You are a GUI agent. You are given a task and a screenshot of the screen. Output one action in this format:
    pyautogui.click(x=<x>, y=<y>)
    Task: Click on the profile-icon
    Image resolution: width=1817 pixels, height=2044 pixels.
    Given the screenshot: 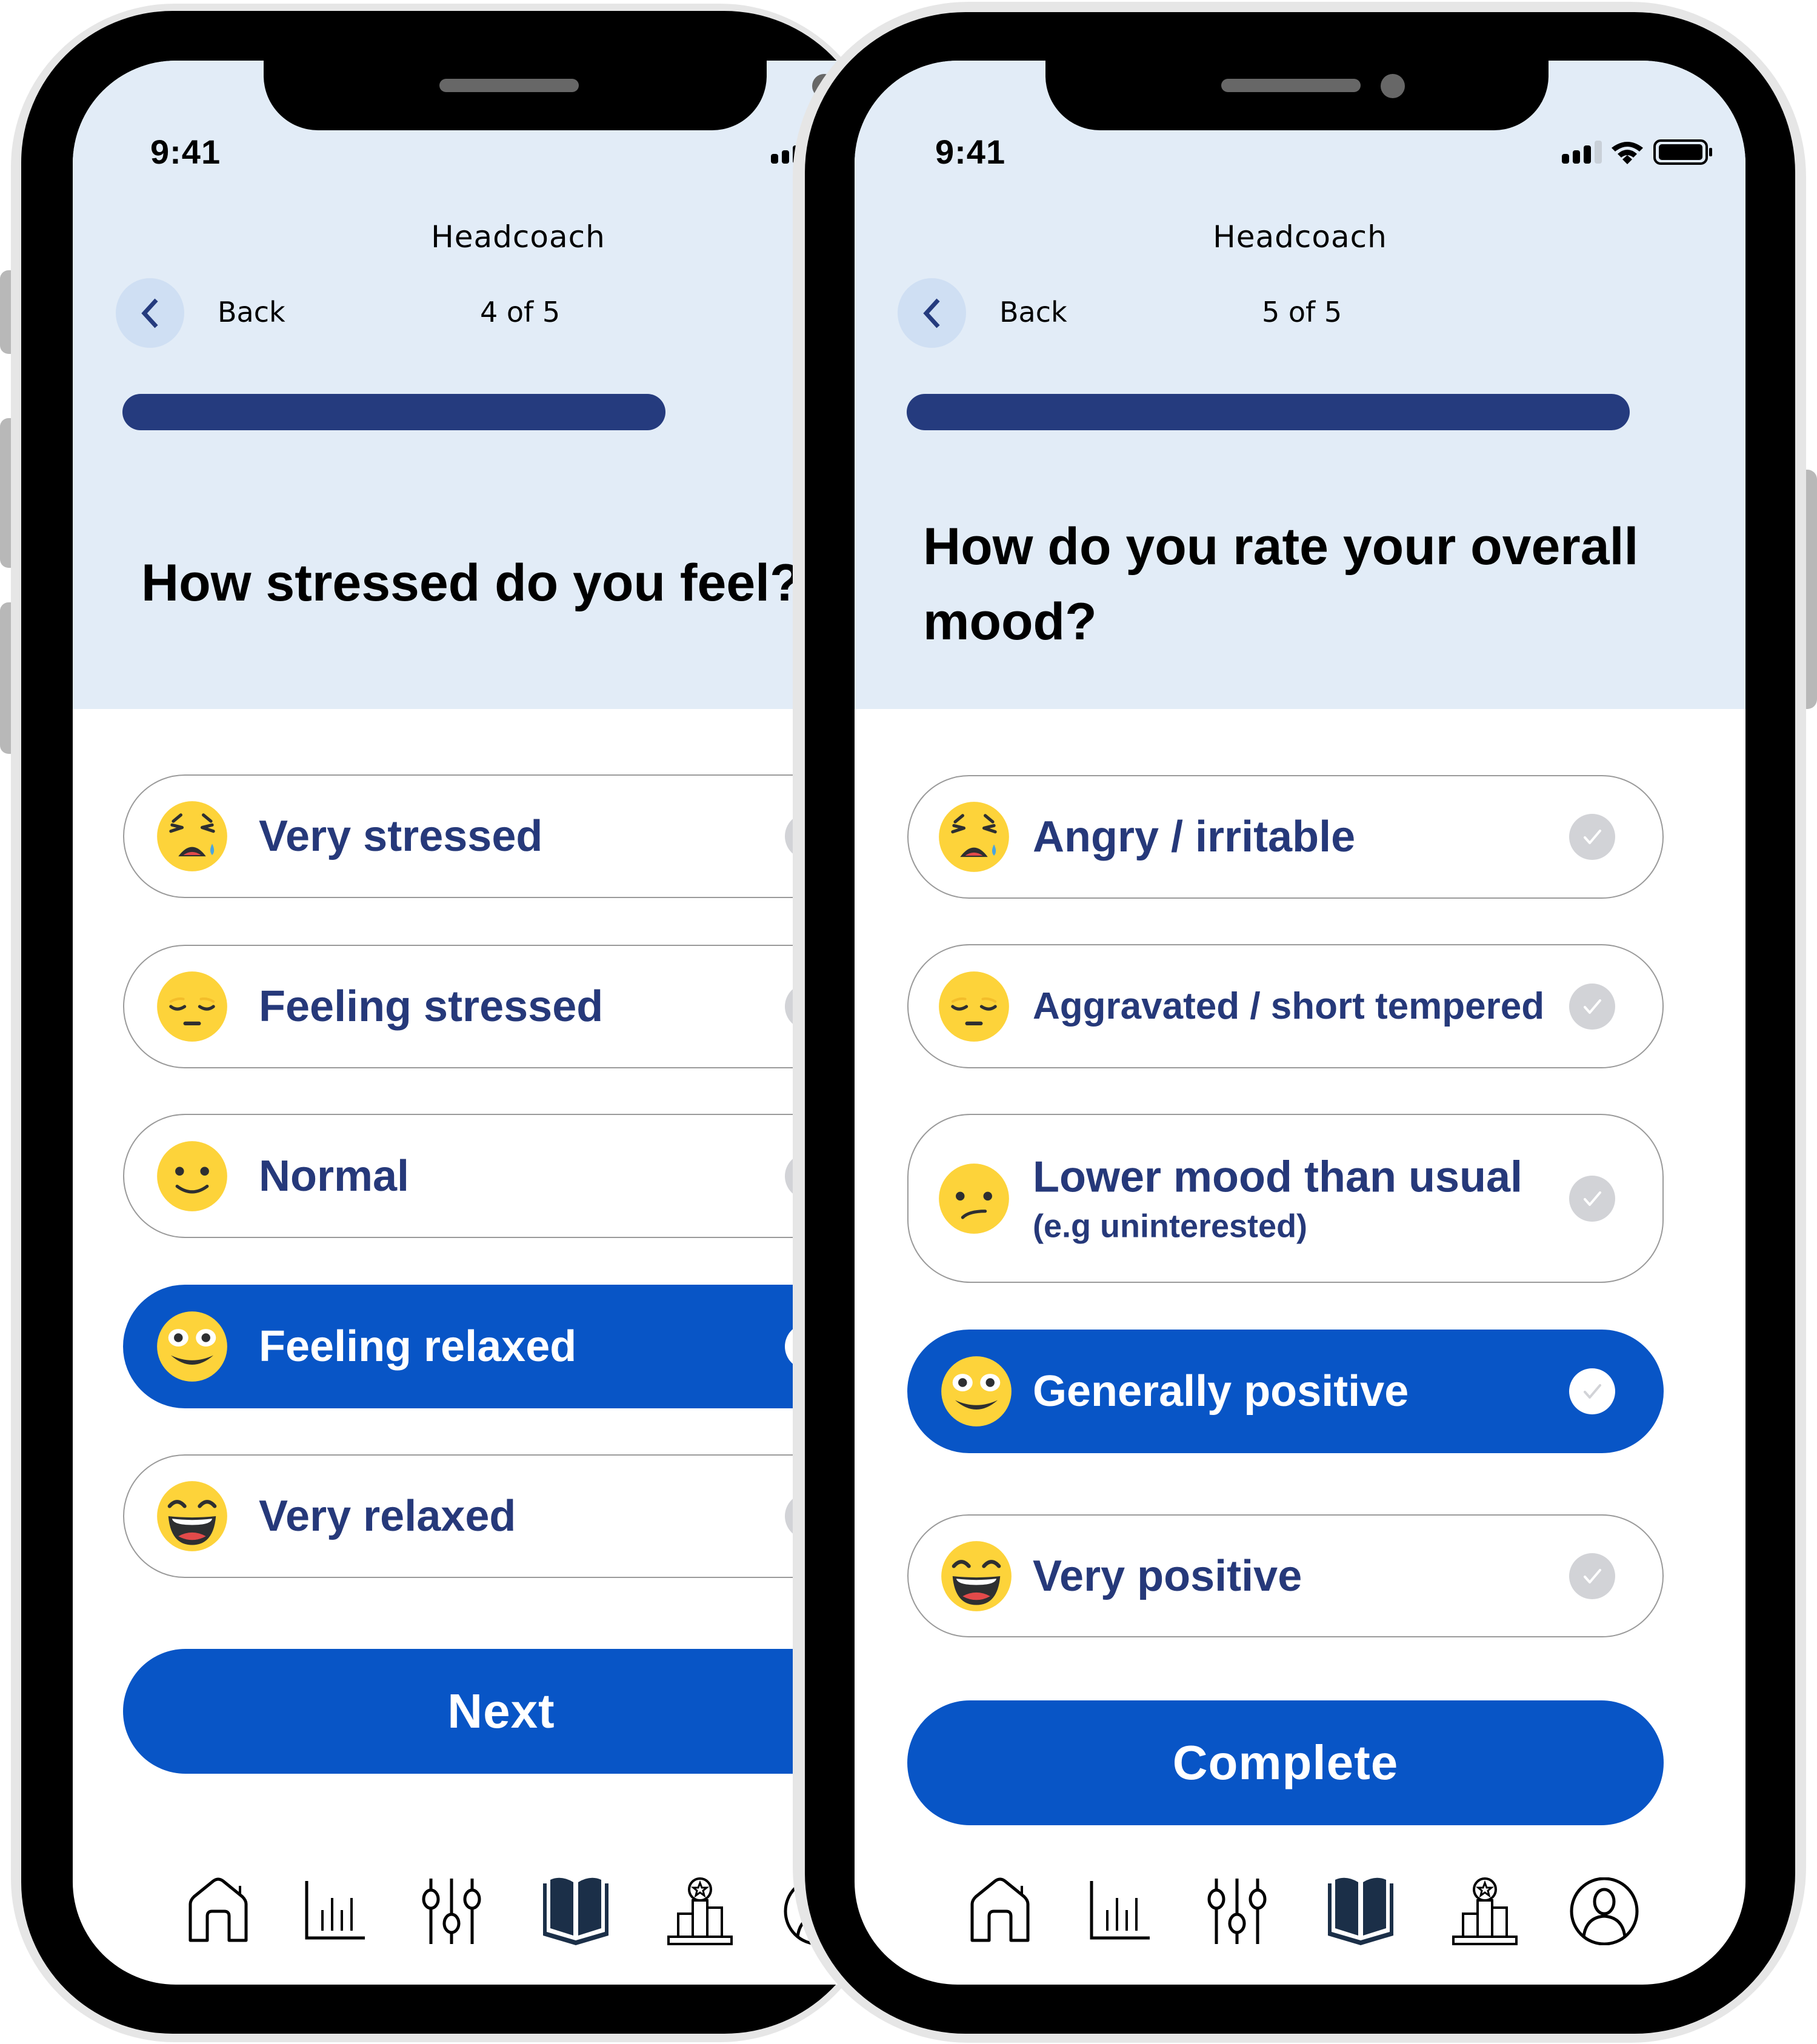 What is the action you would take?
    pyautogui.click(x=1605, y=1911)
    